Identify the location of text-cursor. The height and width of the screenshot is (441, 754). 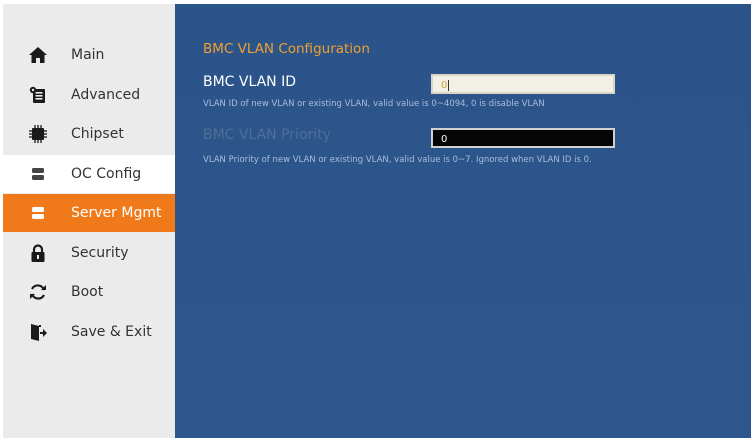
(449, 85).